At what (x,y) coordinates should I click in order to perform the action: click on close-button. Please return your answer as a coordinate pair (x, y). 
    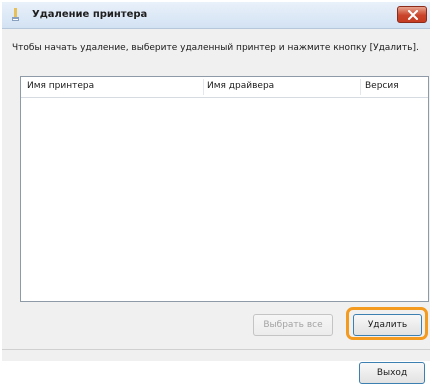
    Looking at the image, I should click on (412, 14).